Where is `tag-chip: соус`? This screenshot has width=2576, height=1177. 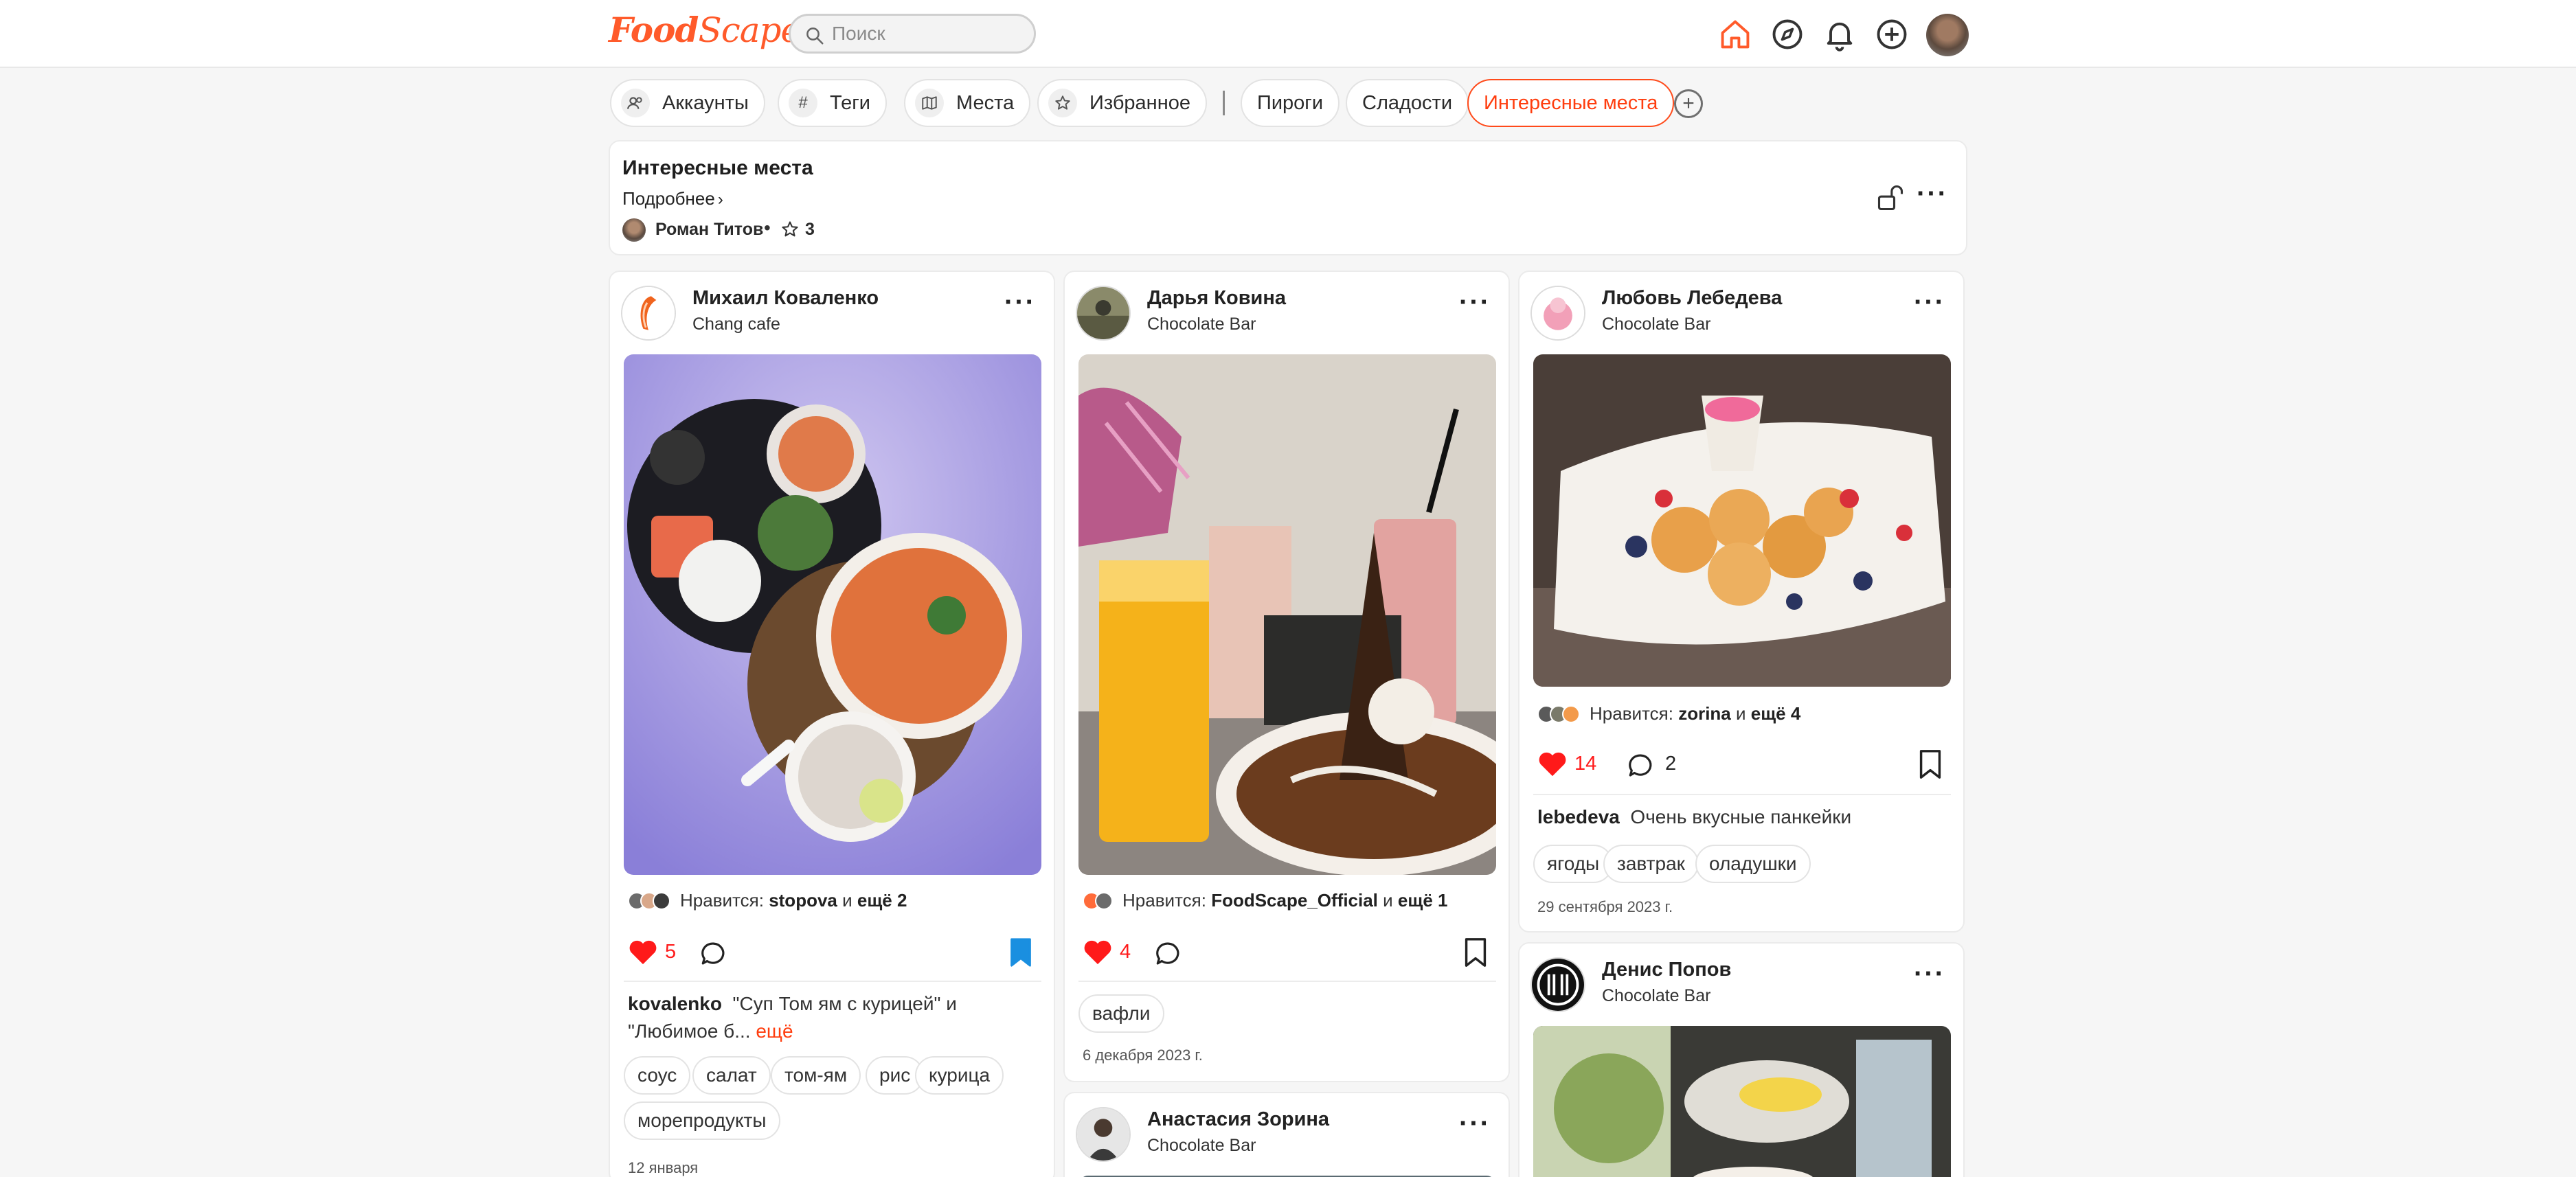
tag-chip: соус is located at coordinates (657, 1076).